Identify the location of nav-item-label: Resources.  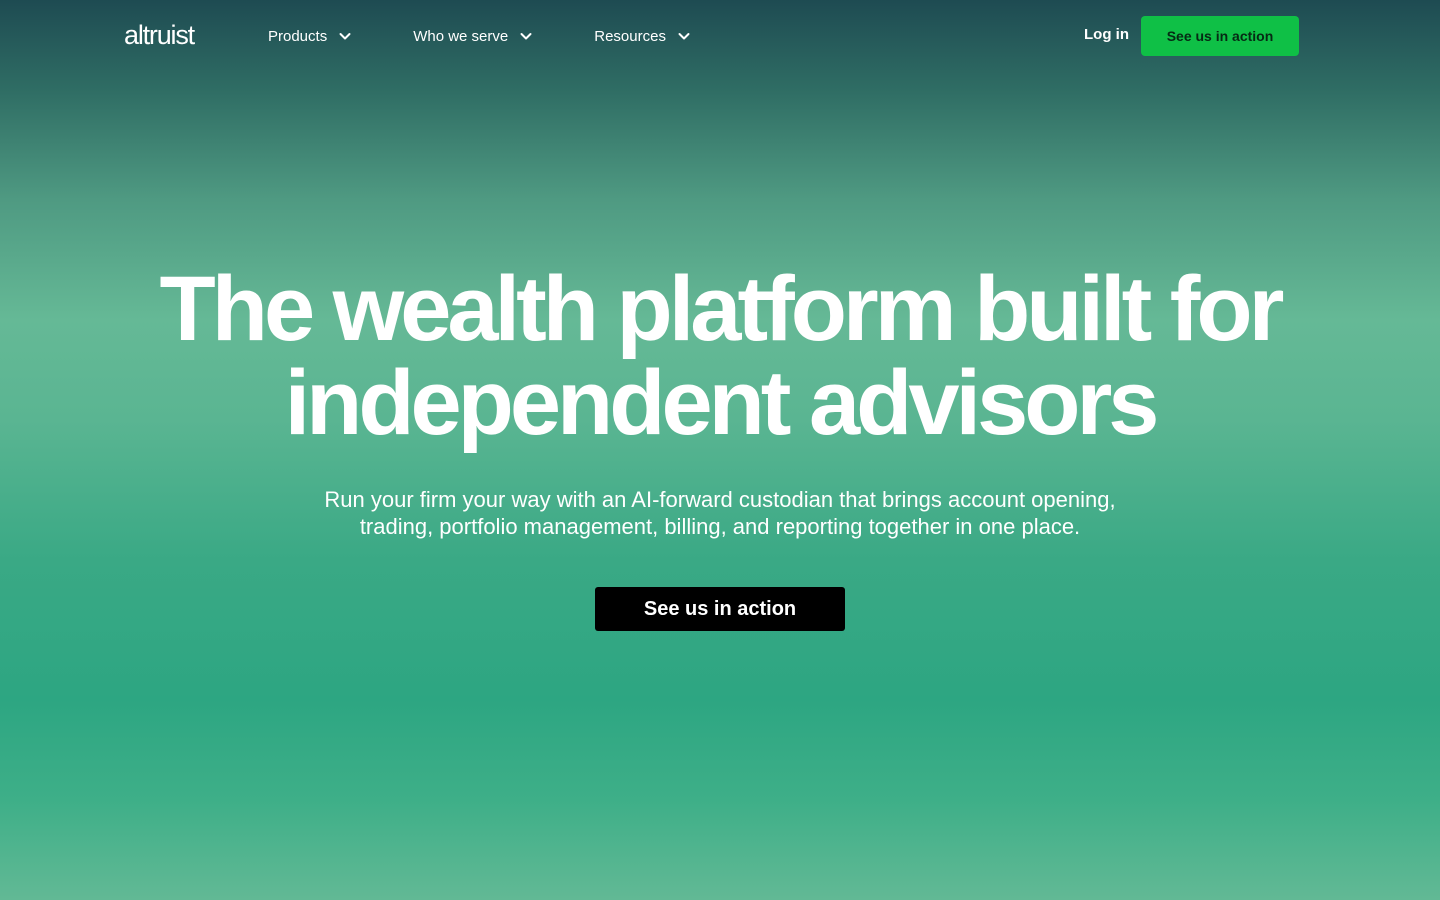
(630, 36).